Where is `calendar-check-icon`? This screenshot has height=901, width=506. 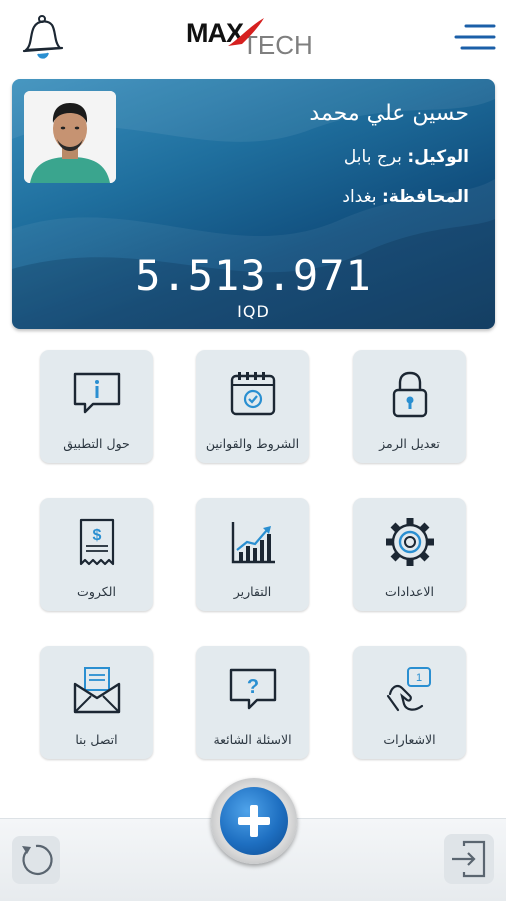 calendar-check-icon is located at coordinates (253, 394).